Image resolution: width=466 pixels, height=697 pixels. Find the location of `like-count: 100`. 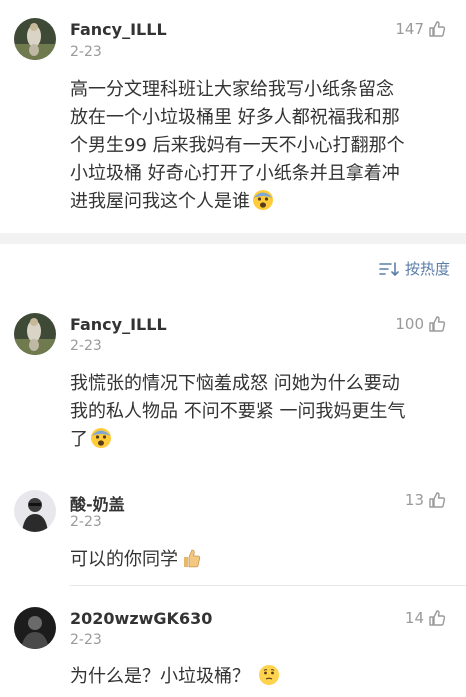

like-count: 100 is located at coordinates (409, 324).